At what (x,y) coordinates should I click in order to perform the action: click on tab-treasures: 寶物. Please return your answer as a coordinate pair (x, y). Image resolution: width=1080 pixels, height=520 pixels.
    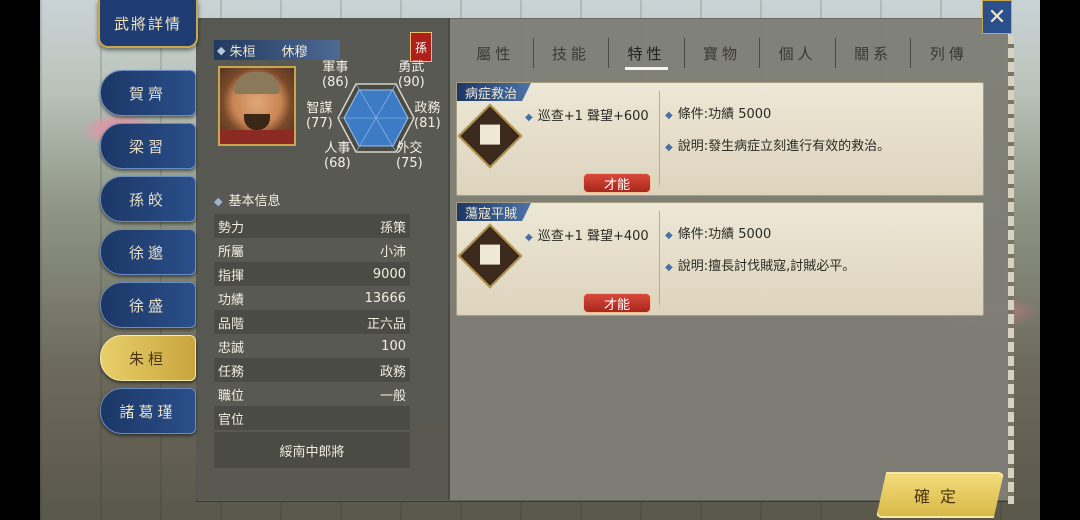
    Looking at the image, I should click on (723, 53).